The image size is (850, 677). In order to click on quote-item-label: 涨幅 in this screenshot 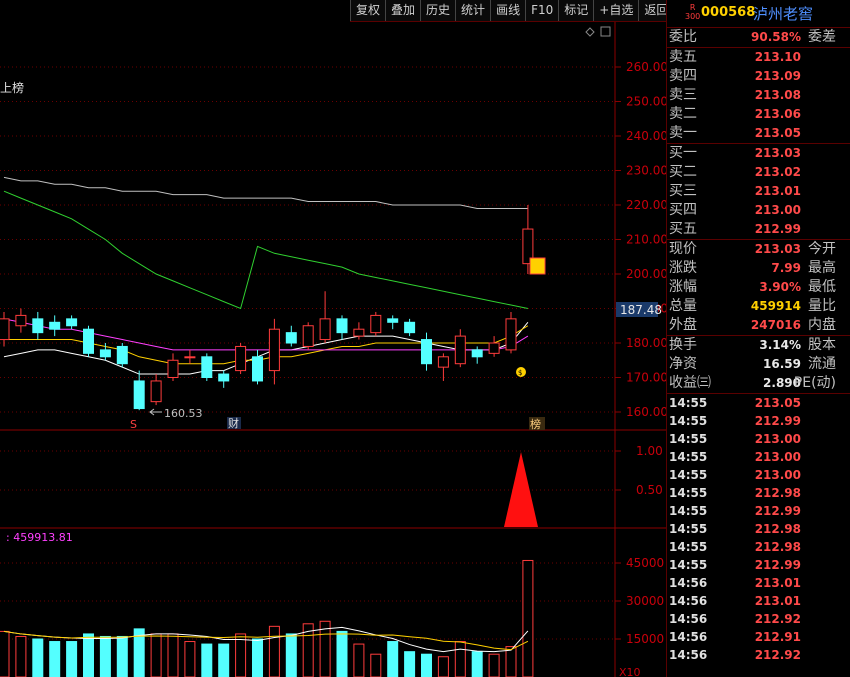, I will do `click(683, 287)`.